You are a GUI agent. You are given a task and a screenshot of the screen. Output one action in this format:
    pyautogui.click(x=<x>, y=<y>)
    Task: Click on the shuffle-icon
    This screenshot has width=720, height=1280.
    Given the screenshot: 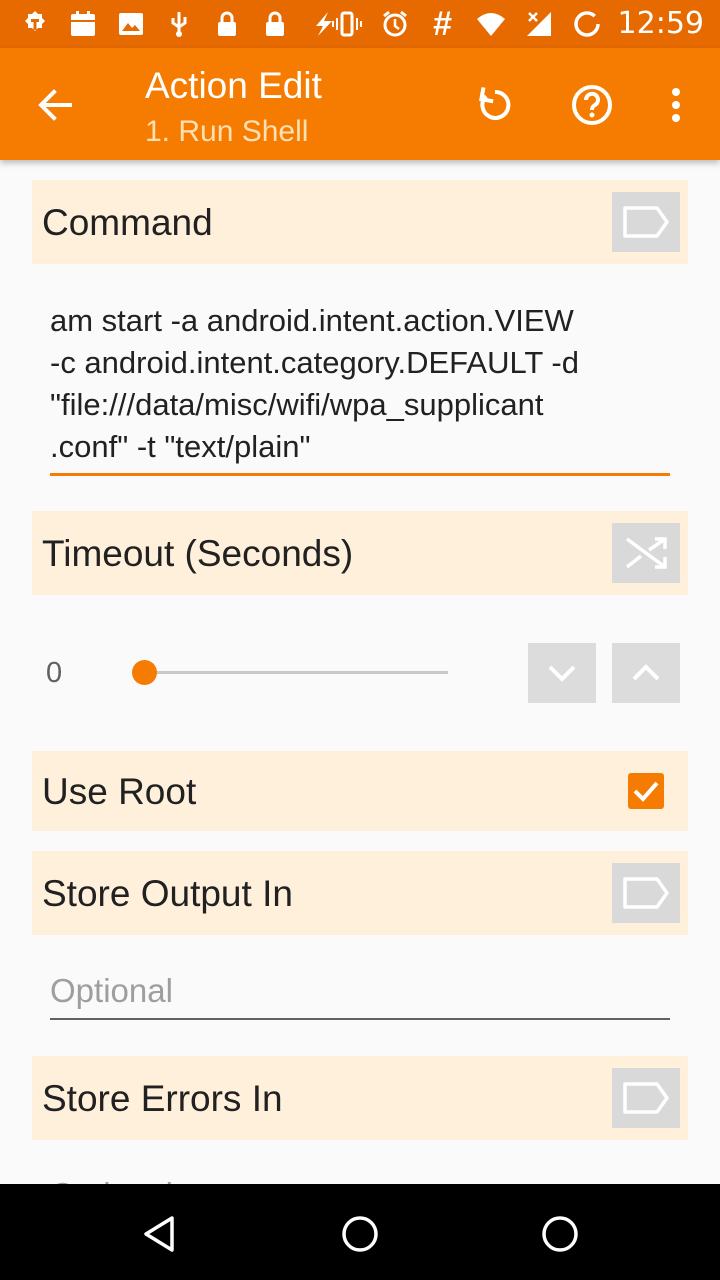 What is the action you would take?
    pyautogui.click(x=646, y=553)
    